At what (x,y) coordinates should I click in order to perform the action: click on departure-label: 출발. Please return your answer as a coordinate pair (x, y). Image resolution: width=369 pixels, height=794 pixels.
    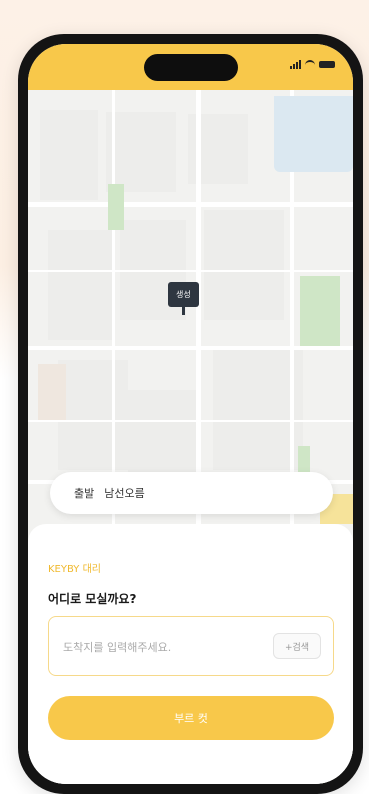
    Looking at the image, I should click on (84, 493).